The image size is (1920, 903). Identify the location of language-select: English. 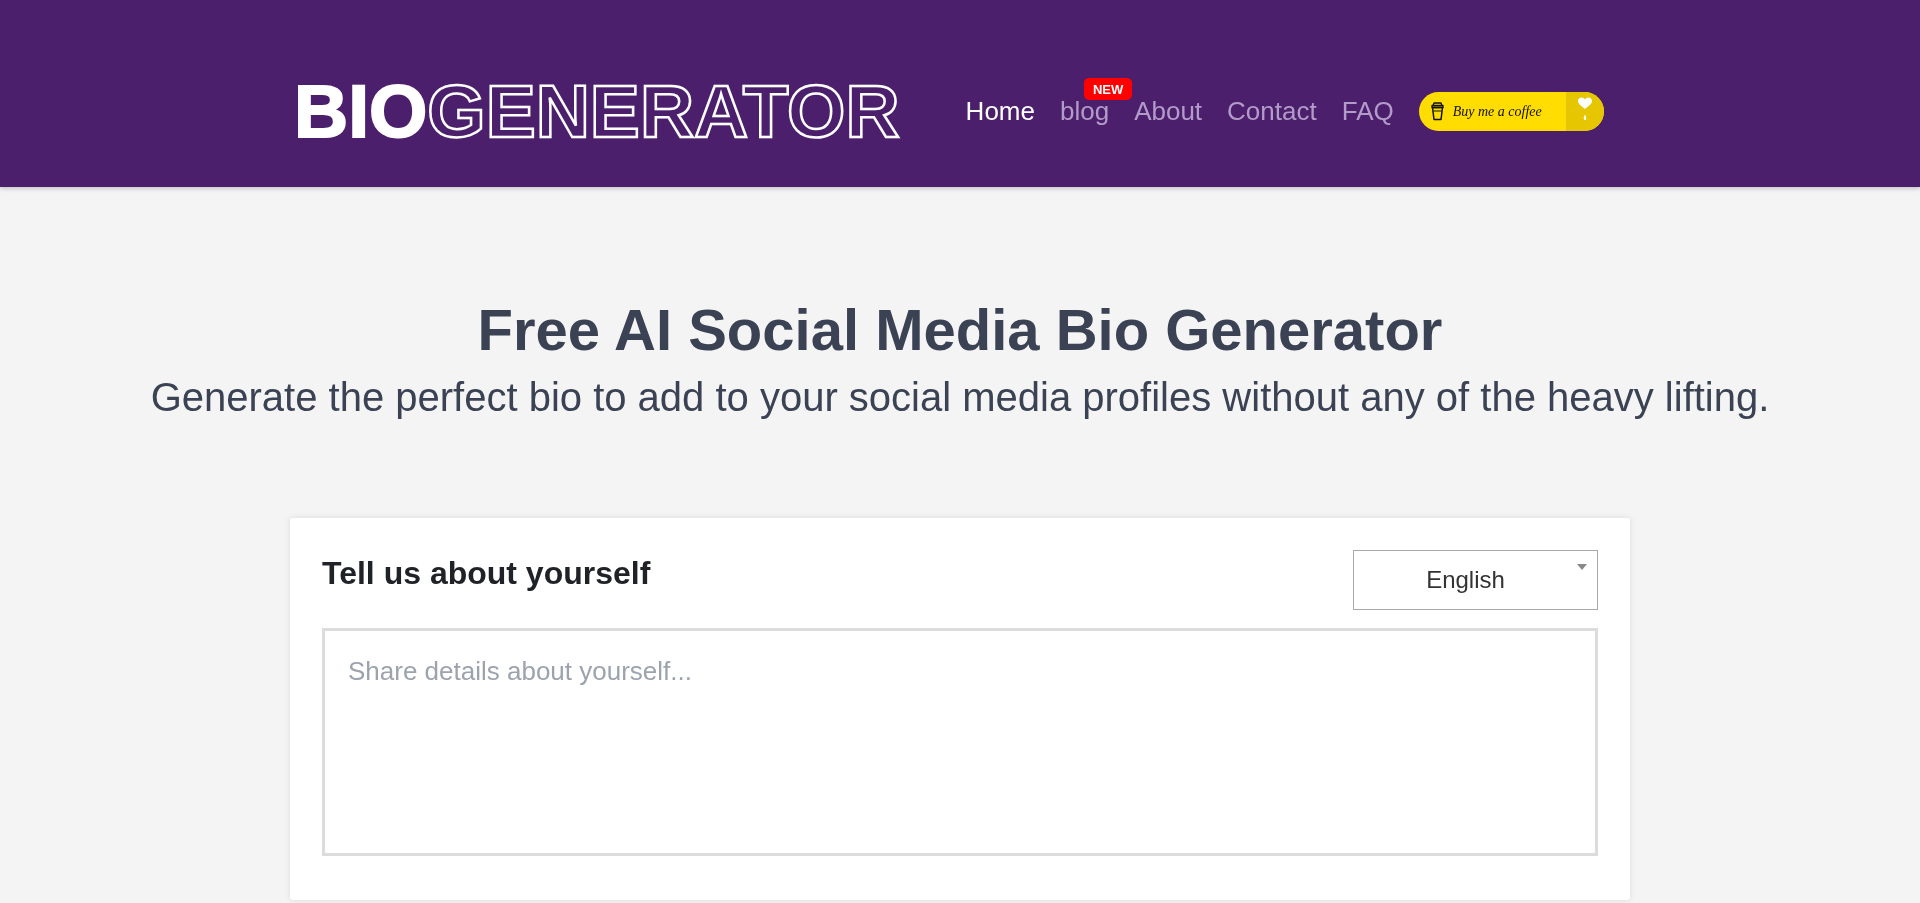
(1475, 579).